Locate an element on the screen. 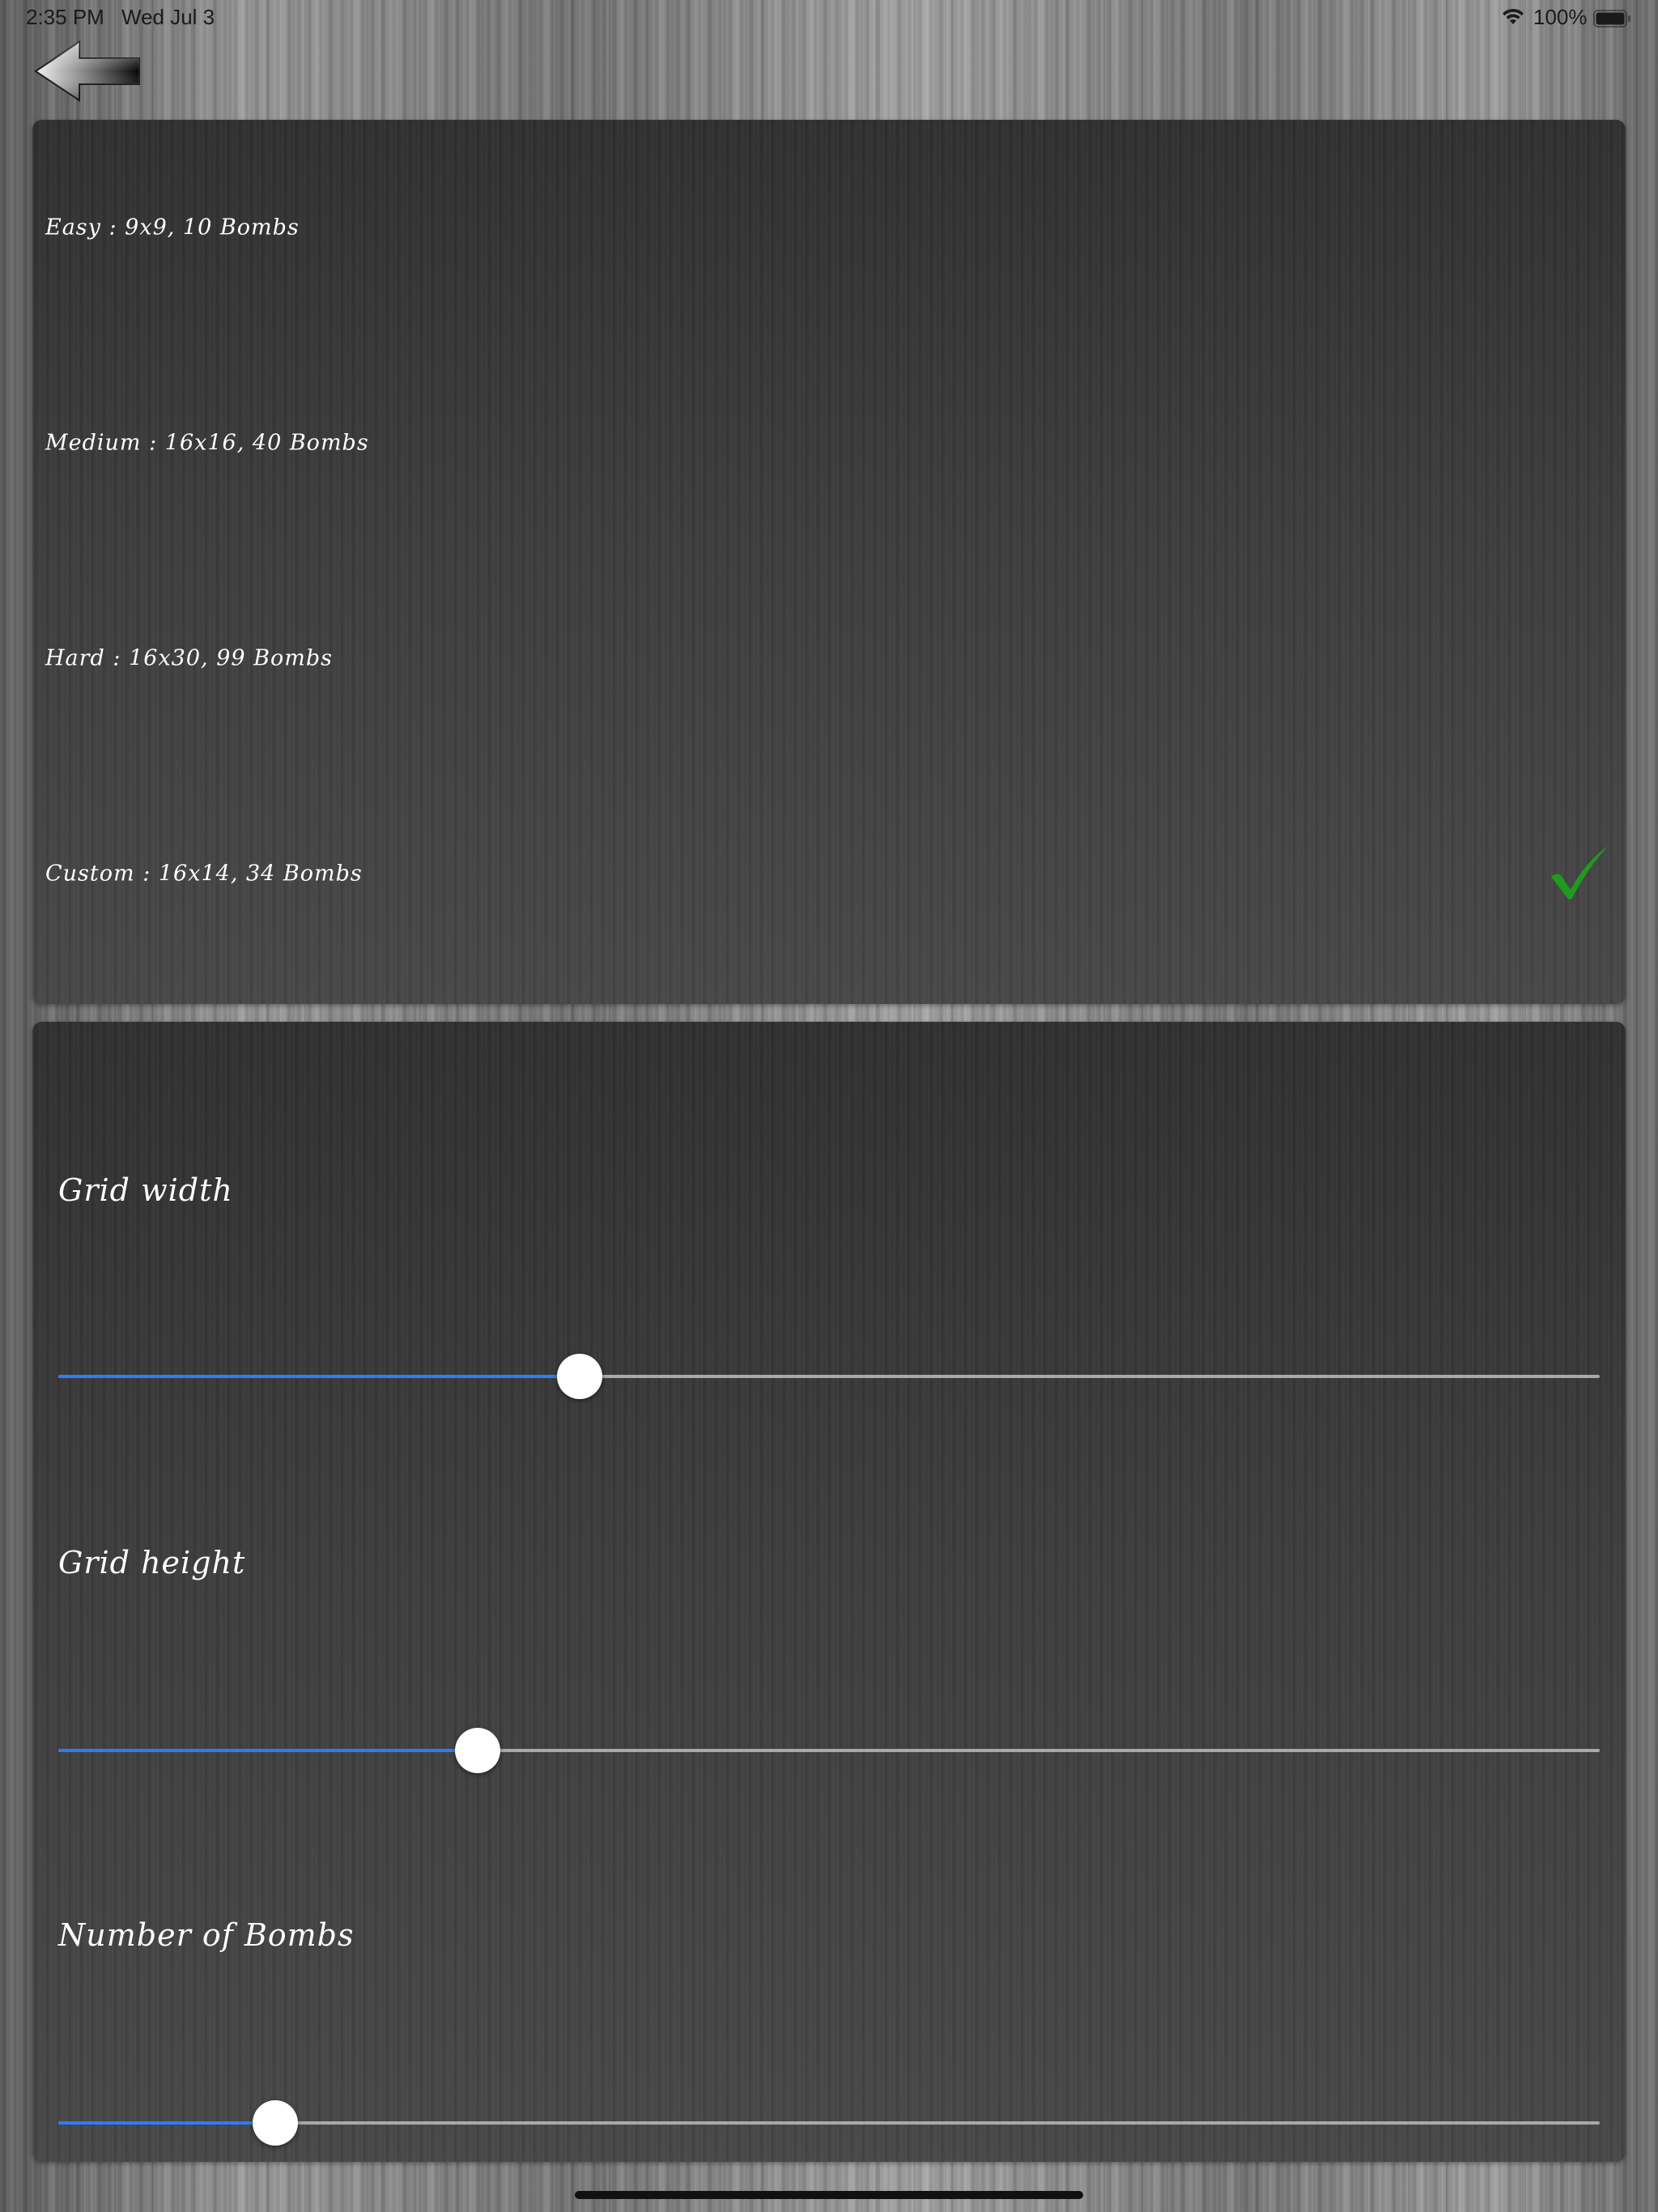  status-time: 2:35 PM is located at coordinates (65, 17).